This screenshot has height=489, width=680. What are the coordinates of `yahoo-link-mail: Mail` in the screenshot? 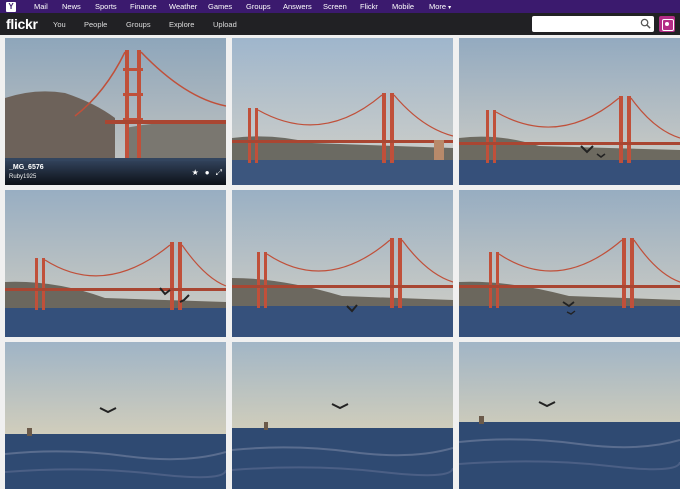 It's located at (41, 6).